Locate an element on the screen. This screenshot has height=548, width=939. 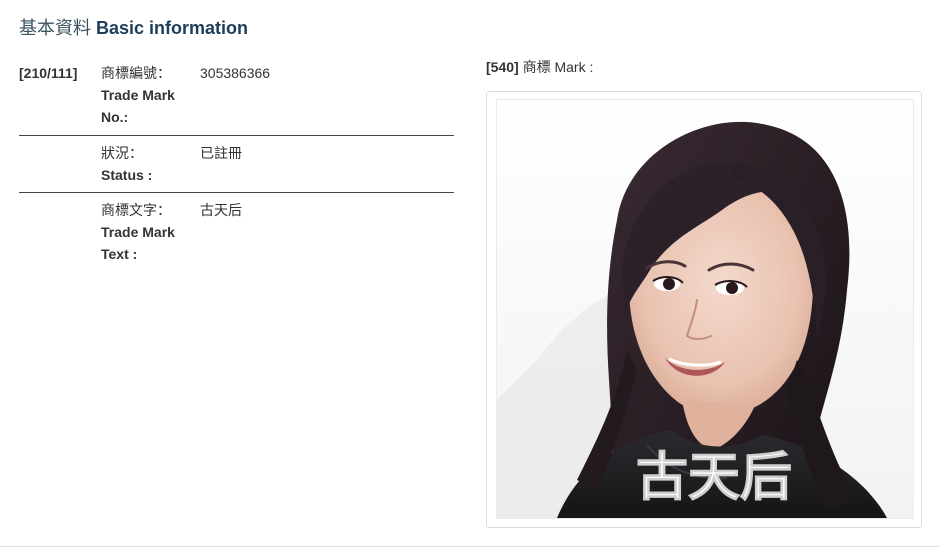
trademark-no-label: 商標編號： Trade Mark No.: is located at coordinates (149, 95).